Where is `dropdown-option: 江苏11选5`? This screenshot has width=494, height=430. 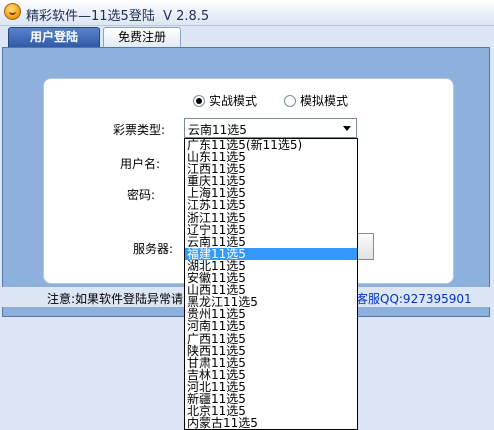 dropdown-option: 江苏11选5 is located at coordinates (271, 205).